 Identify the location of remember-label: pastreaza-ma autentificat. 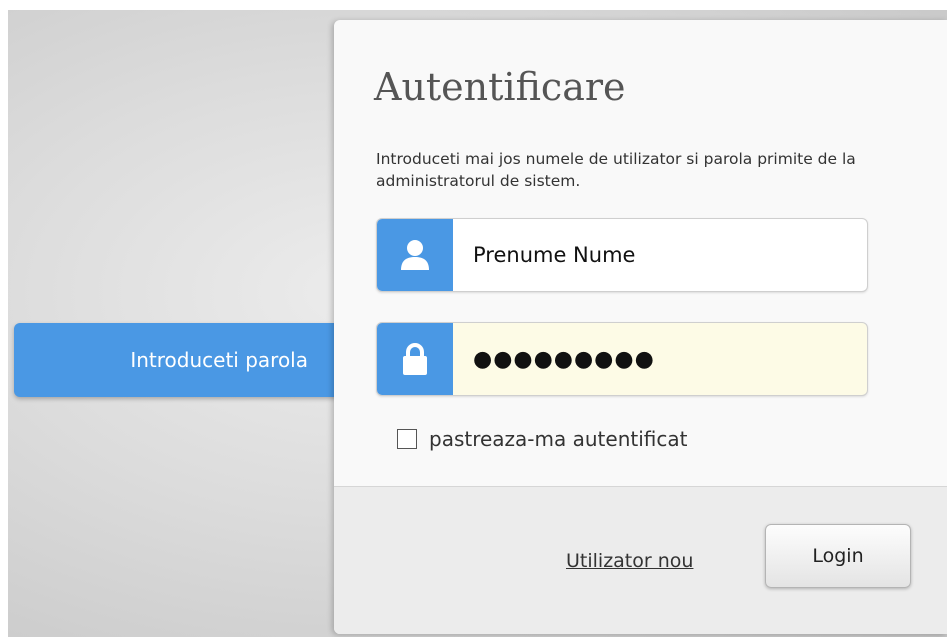
(558, 439).